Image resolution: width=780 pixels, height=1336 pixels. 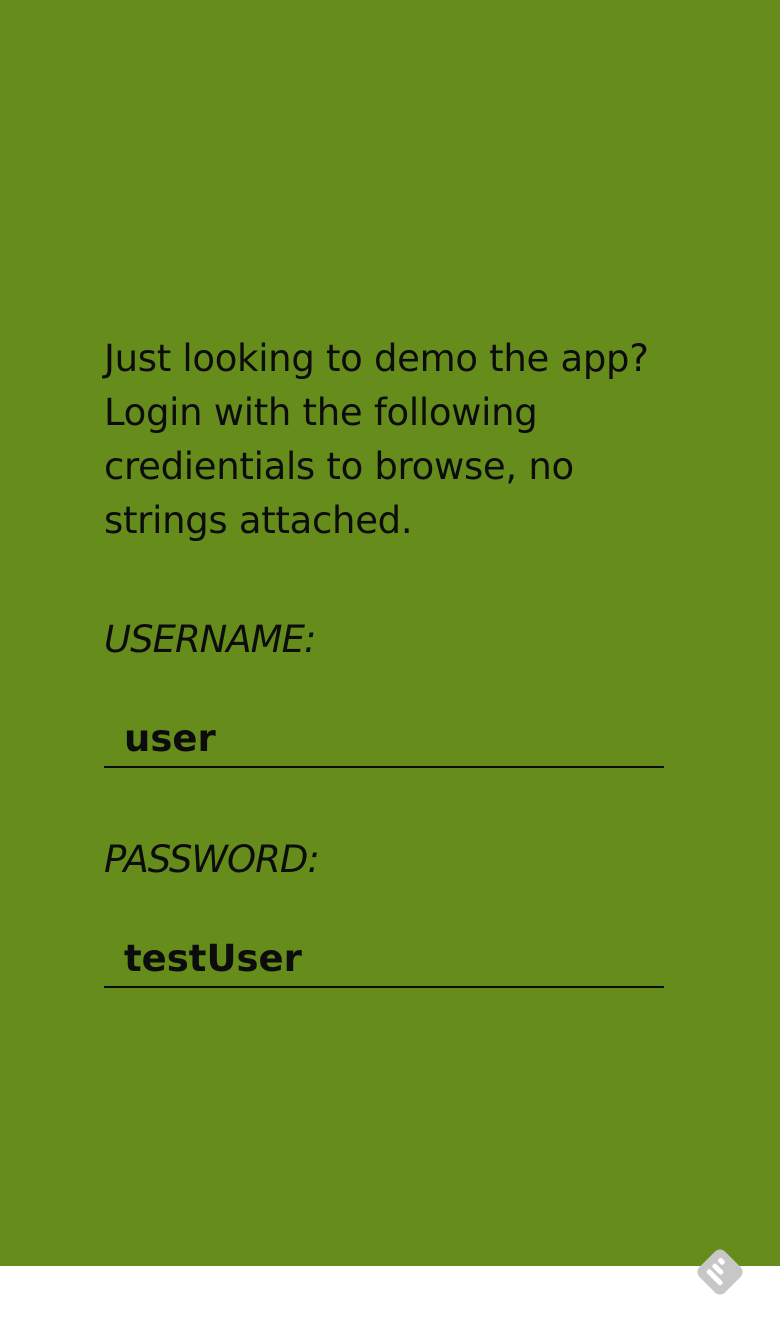 What do you see at coordinates (210, 639) in the screenshot?
I see `username-label: USERNAME:` at bounding box center [210, 639].